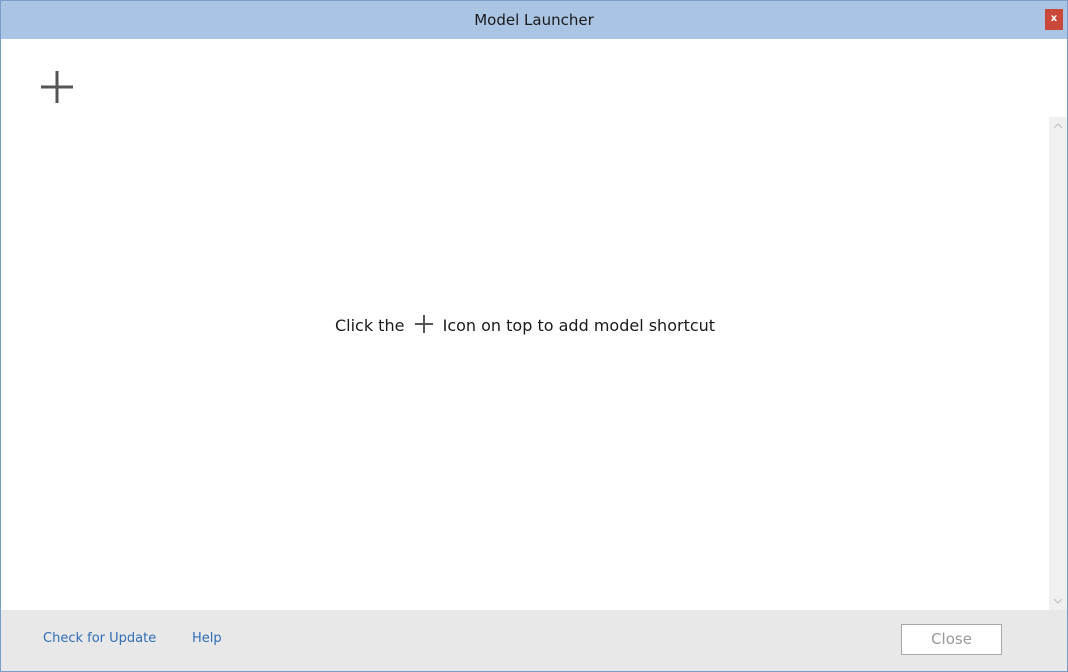 The image size is (1068, 672). I want to click on window-title: Model Launcher, so click(534, 20).